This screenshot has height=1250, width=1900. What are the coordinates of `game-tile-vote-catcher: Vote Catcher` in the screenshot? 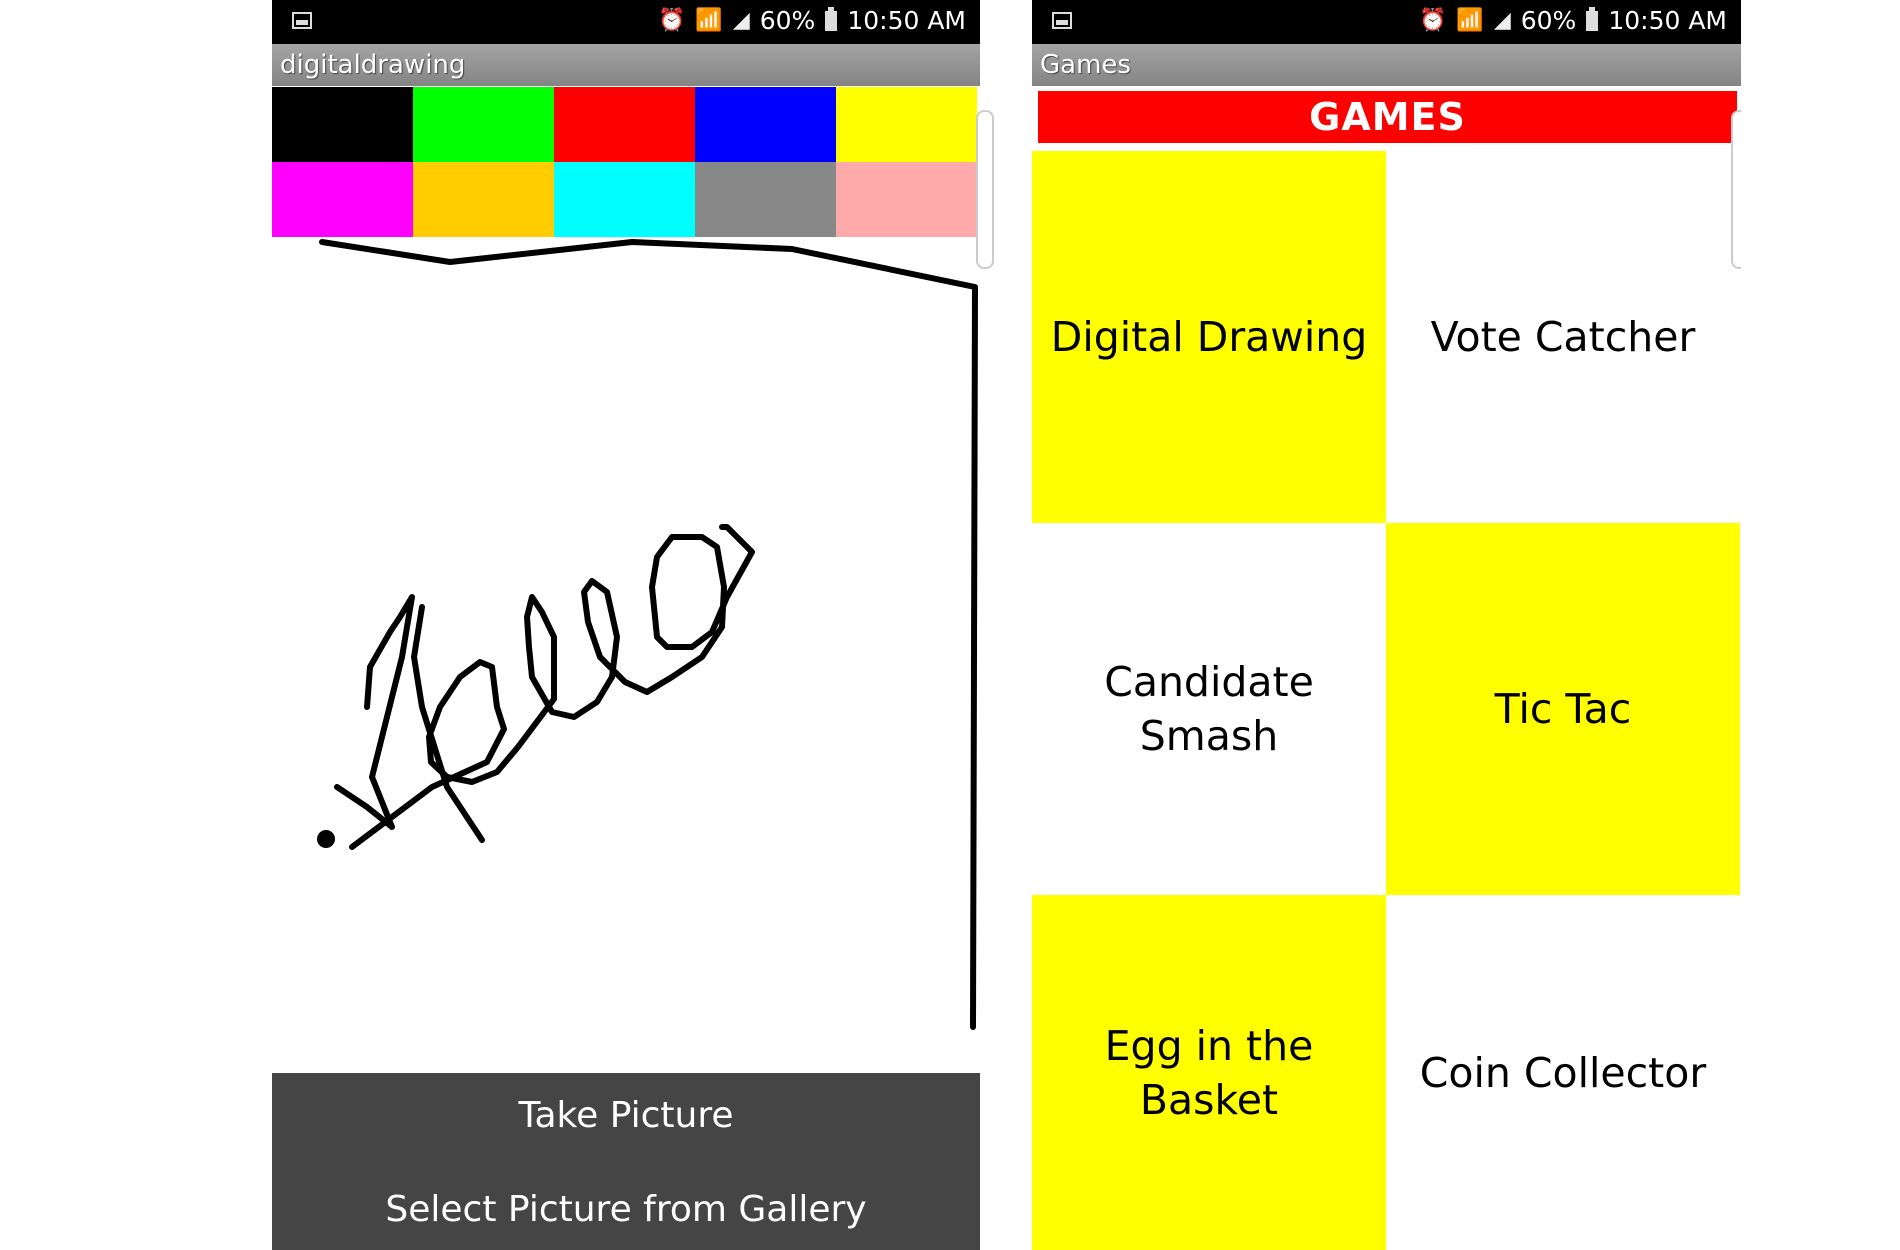 It's located at (1563, 337).